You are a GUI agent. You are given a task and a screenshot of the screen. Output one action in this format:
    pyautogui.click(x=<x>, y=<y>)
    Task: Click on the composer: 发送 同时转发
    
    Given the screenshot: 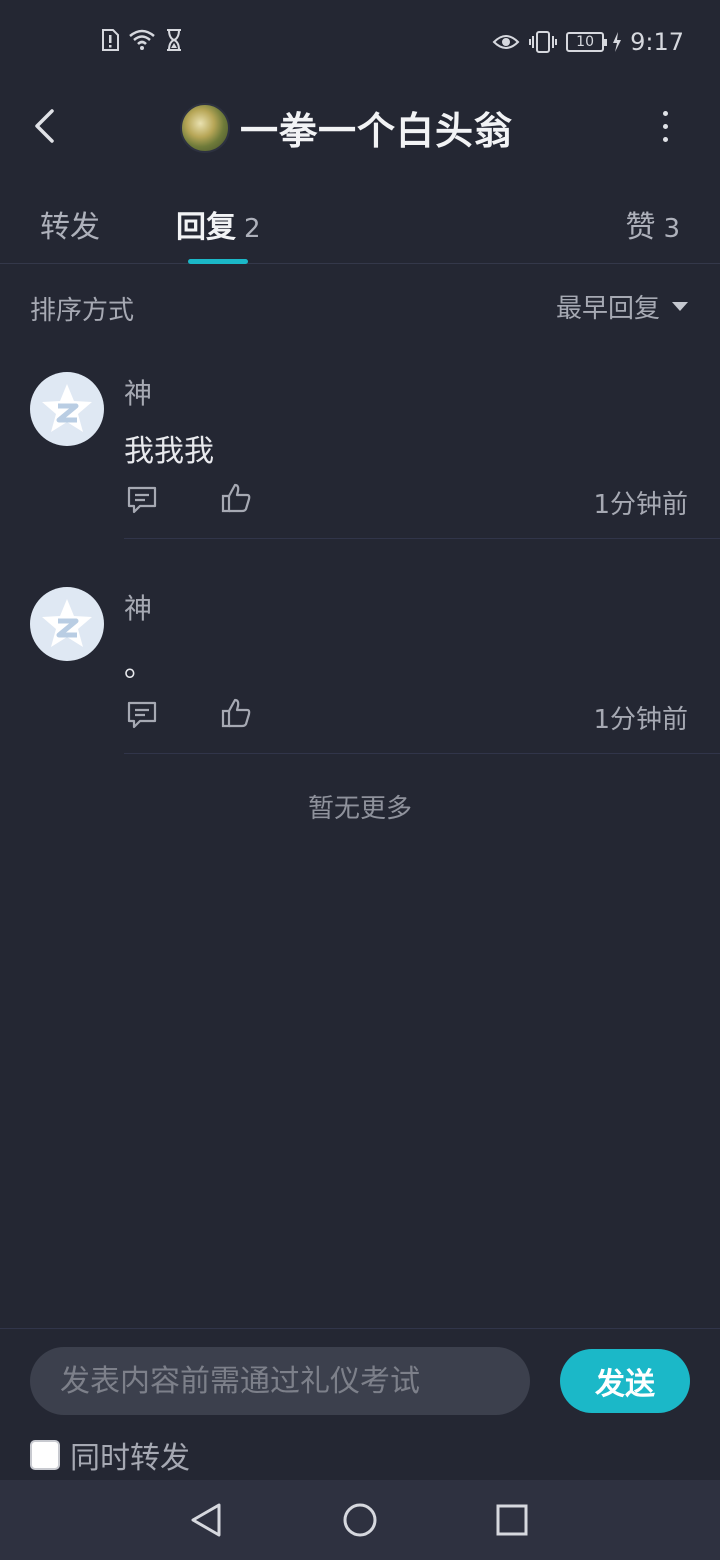 What is the action you would take?
    pyautogui.click(x=360, y=1404)
    